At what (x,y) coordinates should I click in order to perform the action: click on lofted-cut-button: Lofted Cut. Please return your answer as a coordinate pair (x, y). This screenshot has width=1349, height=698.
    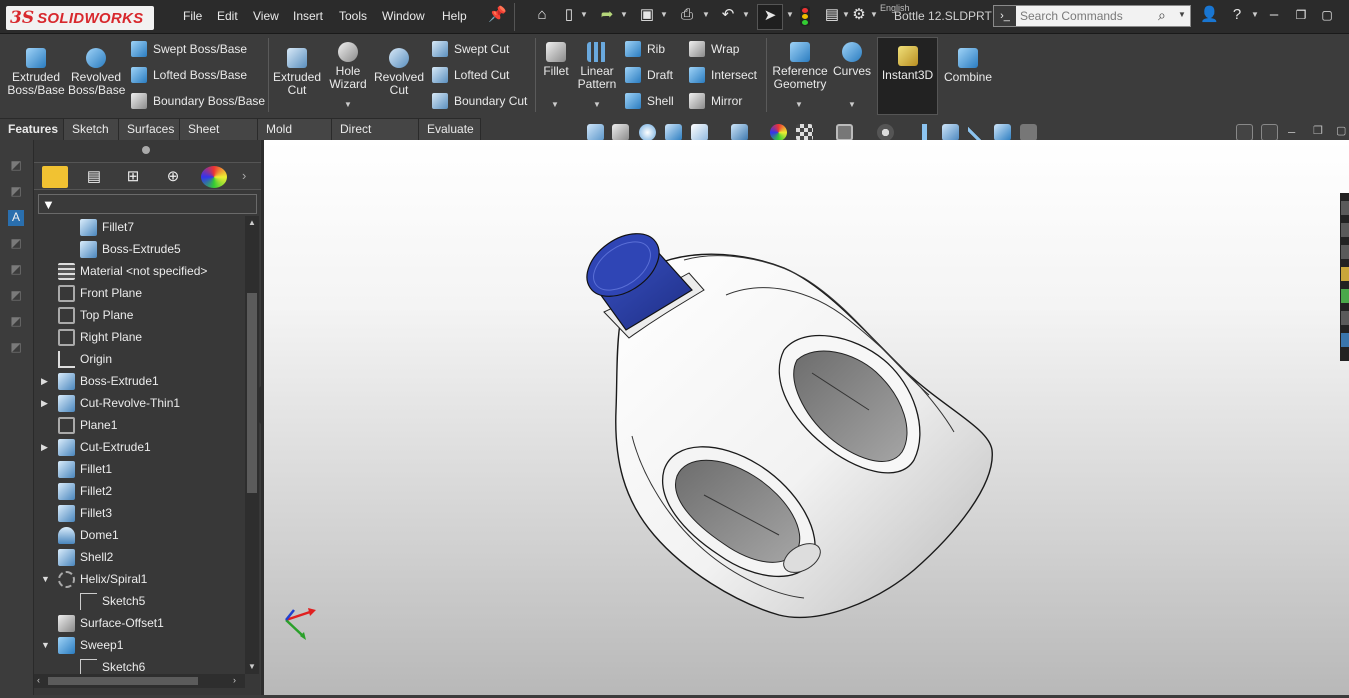
    Looking at the image, I should click on (470, 75).